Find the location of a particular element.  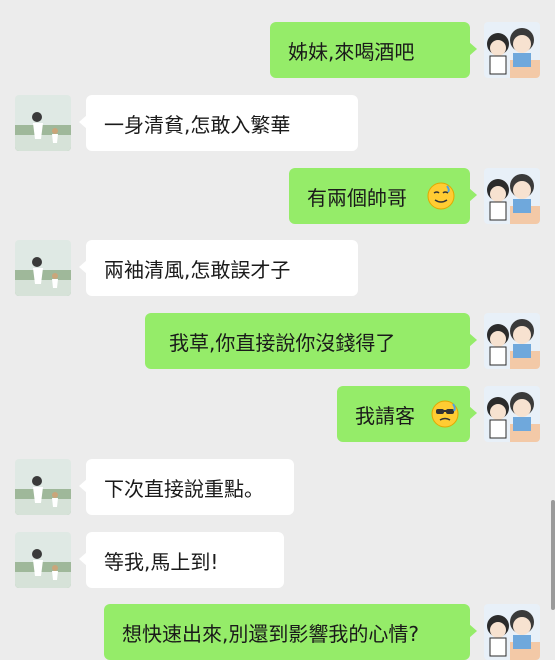

message-bubble-self: 有兩個帥哥 is located at coordinates (383, 196).